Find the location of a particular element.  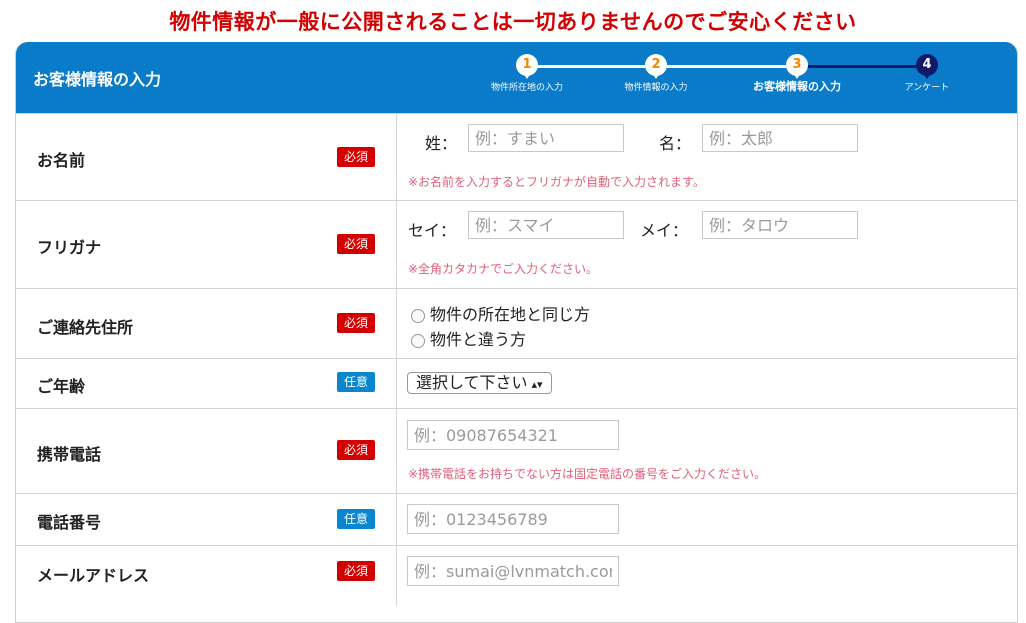

step-2: 2 物件情報の入力 is located at coordinates (656, 73).